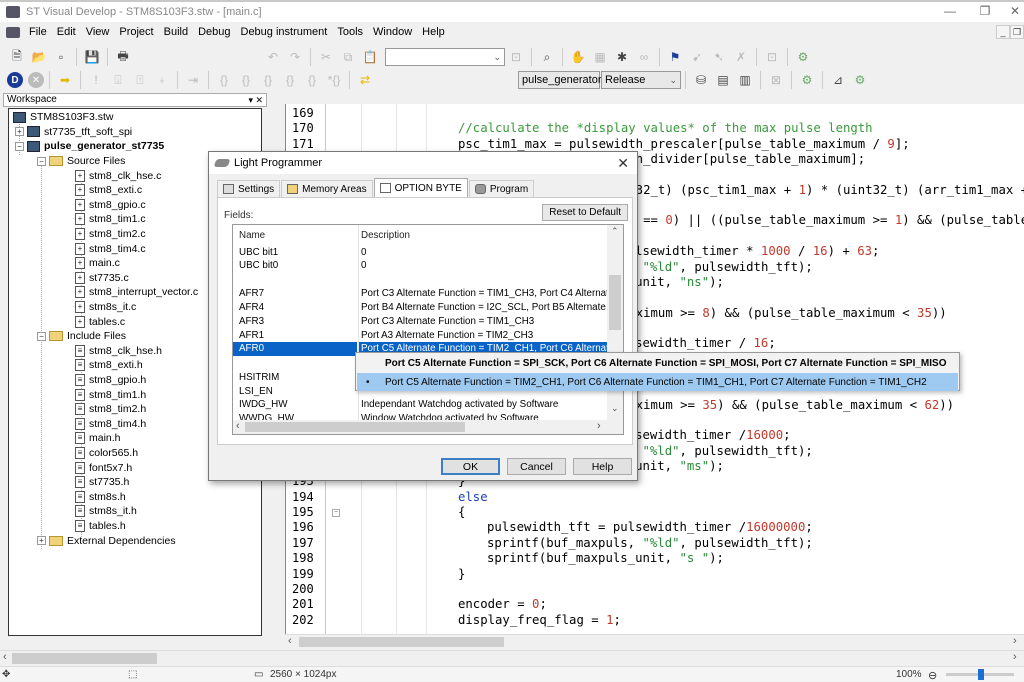  Describe the element at coordinates (600, 57) in the screenshot. I see `breakpoint-list-icon: ▦` at that location.